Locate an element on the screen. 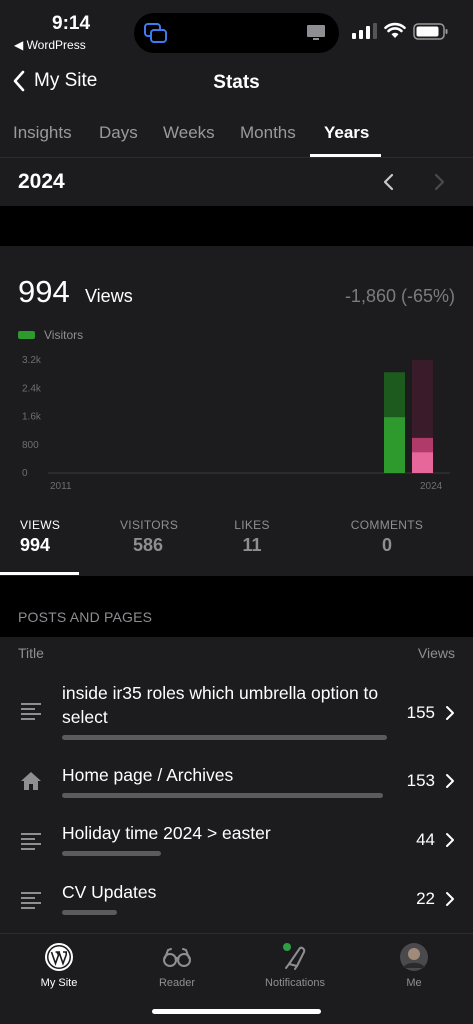 This screenshot has width=473, height=1024. next-period-chevron-icon is located at coordinates (439, 182).